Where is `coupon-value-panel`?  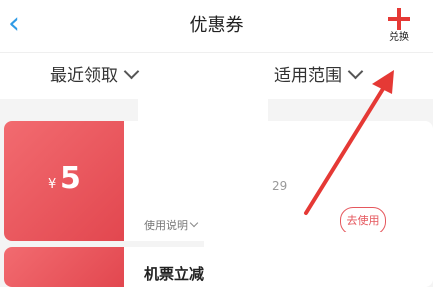 coupon-value-panel is located at coordinates (64, 267).